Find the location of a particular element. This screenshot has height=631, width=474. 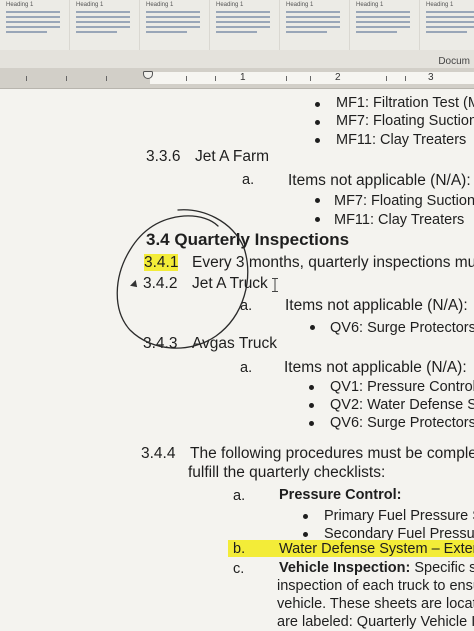

section-title: Jet A Farm is located at coordinates (232, 156).